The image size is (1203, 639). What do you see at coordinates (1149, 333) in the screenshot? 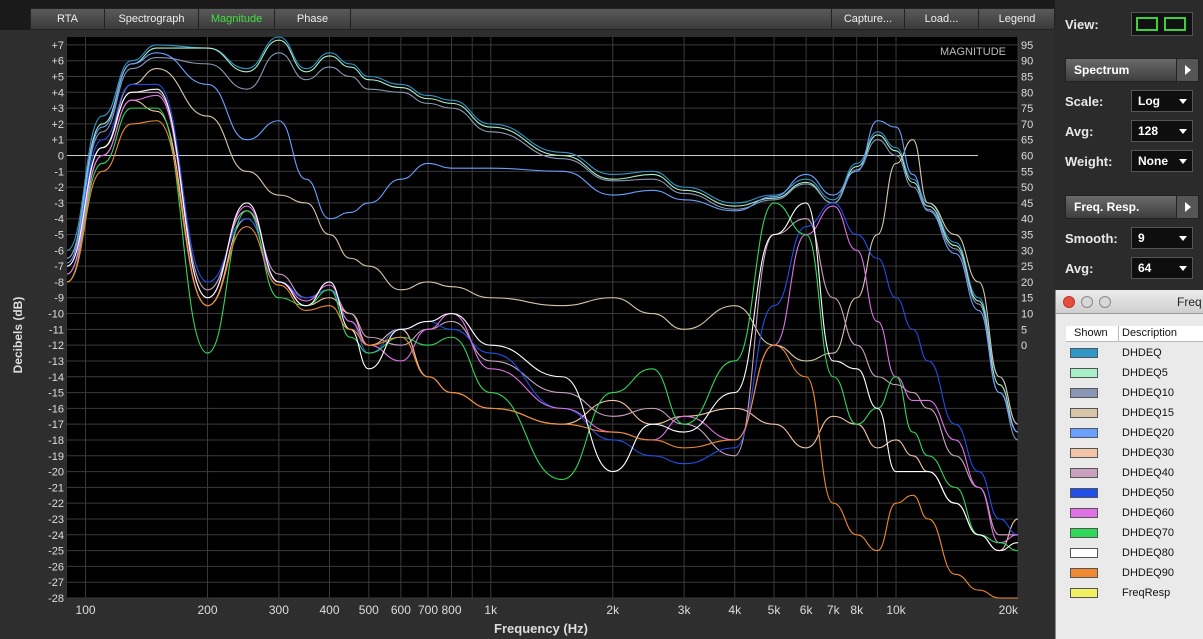
I see `description-column-header: Description` at bounding box center [1149, 333].